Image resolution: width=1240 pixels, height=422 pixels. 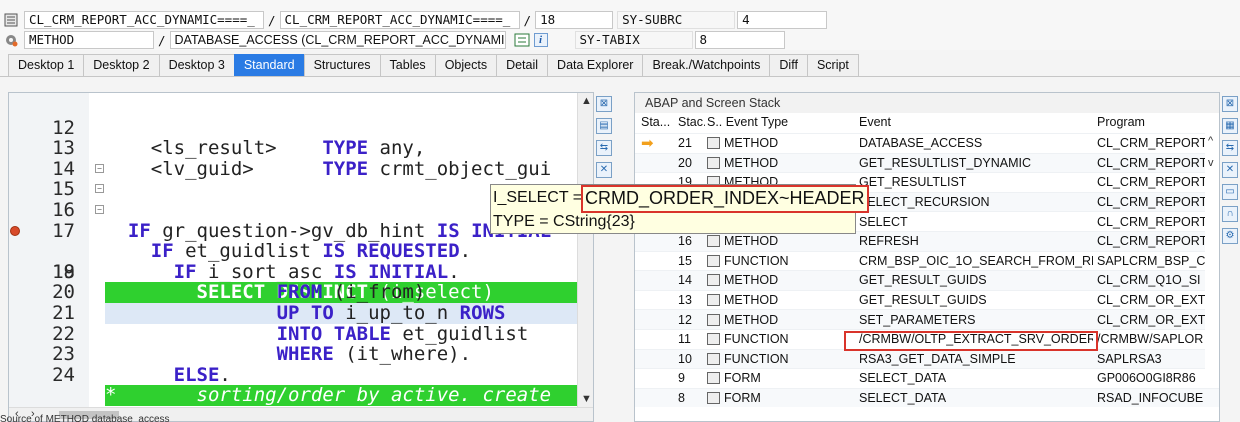 I want to click on tab-tables: Tables, so click(x=407, y=65).